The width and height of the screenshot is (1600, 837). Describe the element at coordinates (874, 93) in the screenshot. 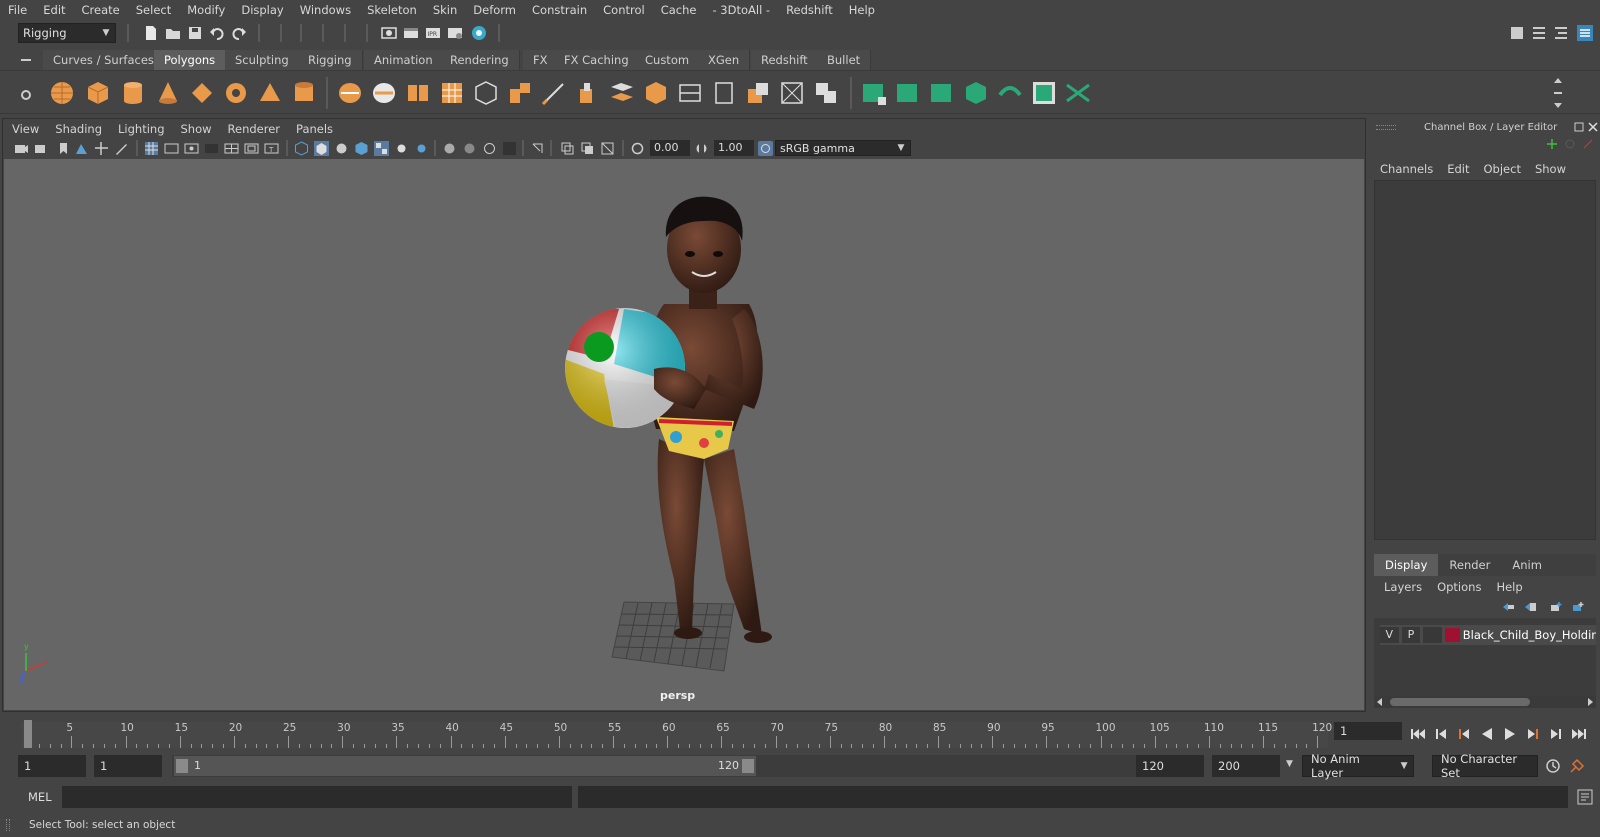

I see `uv-planar-icon` at that location.